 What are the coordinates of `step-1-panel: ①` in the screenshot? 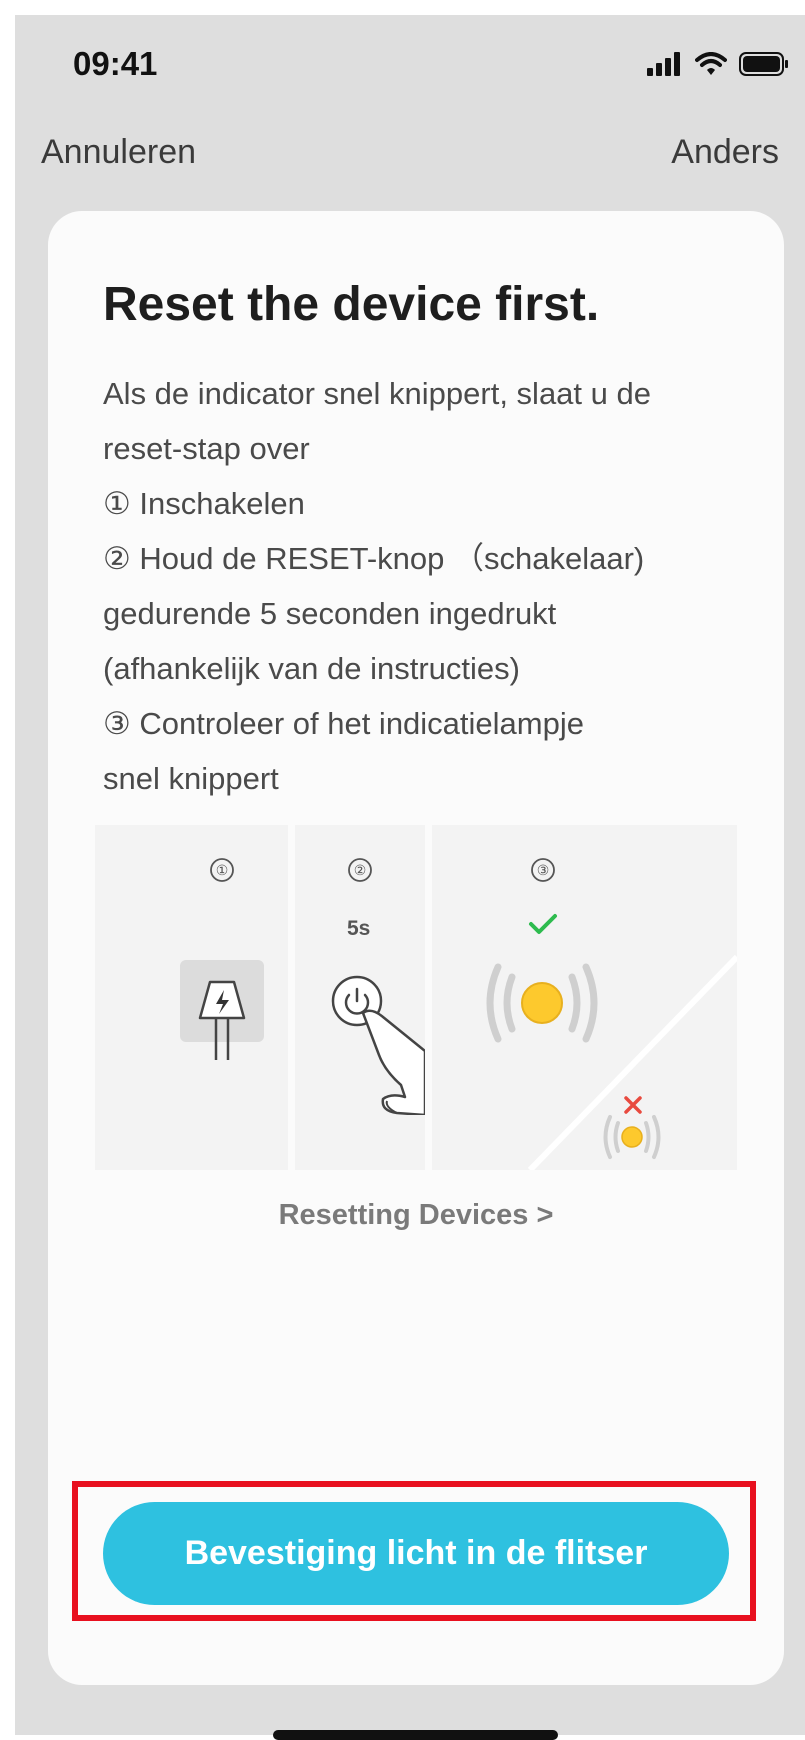 It's located at (191, 997).